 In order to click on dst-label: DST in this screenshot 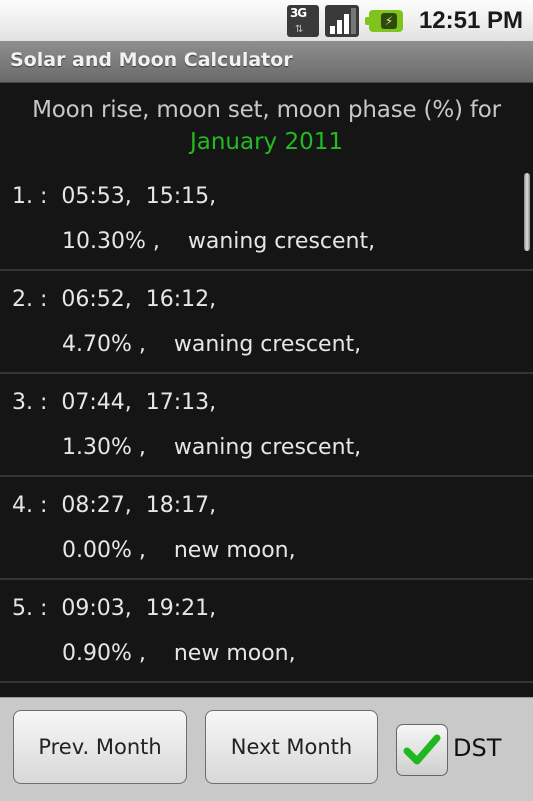, I will do `click(477, 748)`.